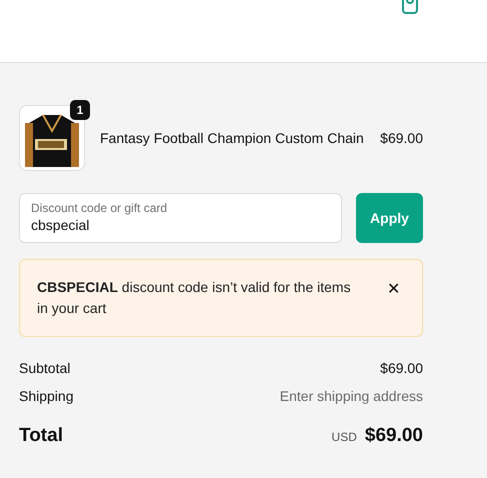 Image resolution: width=487 pixels, height=478 pixels. I want to click on close-button: ✕, so click(393, 289).